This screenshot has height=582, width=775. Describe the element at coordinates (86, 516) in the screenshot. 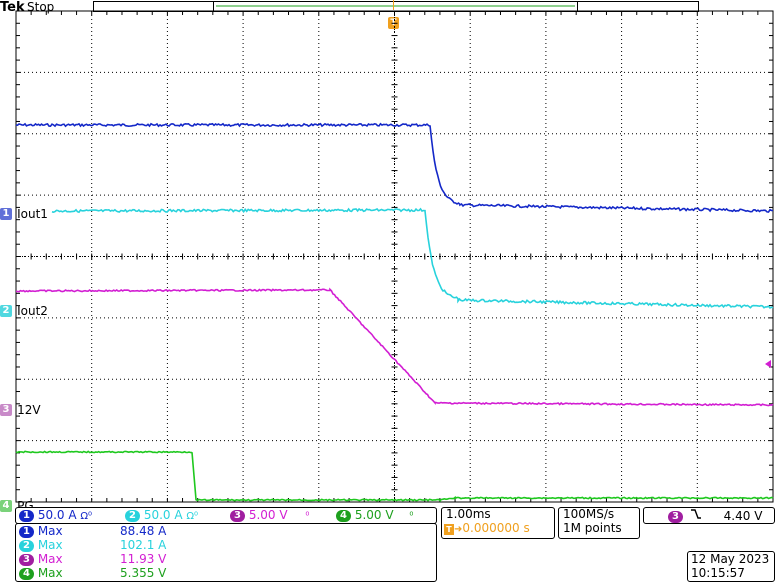

I see `ch1-coupling: Ω⁰` at that location.